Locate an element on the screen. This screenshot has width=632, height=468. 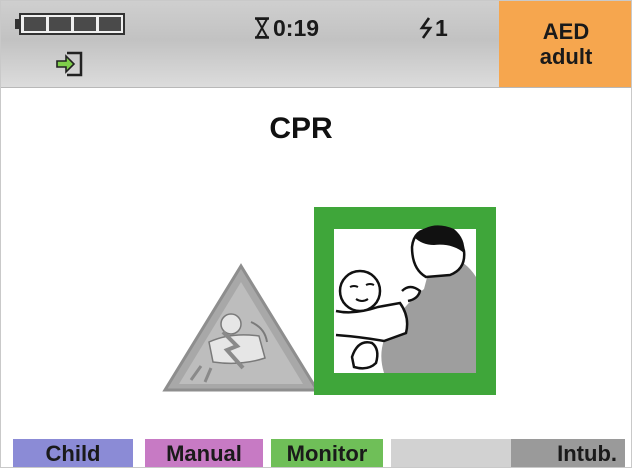
softkey-bar: Child Manual Monitor Intub. is located at coordinates (316, 453).